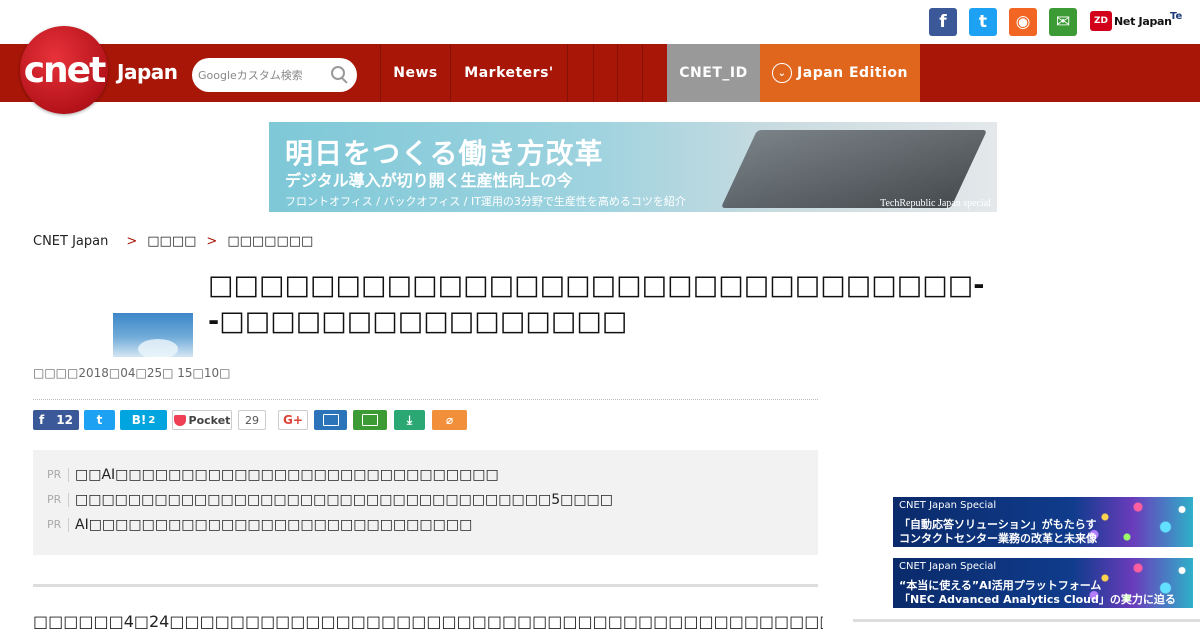 The height and width of the screenshot is (630, 1200). I want to click on twitter-share-button: t, so click(99, 420).